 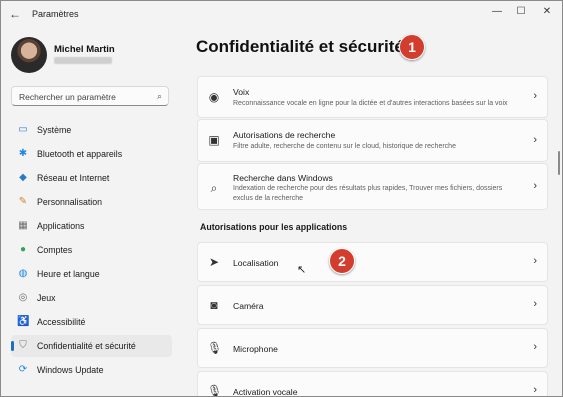 I want to click on sidebar-item: ● Comptes, so click(x=91, y=250).